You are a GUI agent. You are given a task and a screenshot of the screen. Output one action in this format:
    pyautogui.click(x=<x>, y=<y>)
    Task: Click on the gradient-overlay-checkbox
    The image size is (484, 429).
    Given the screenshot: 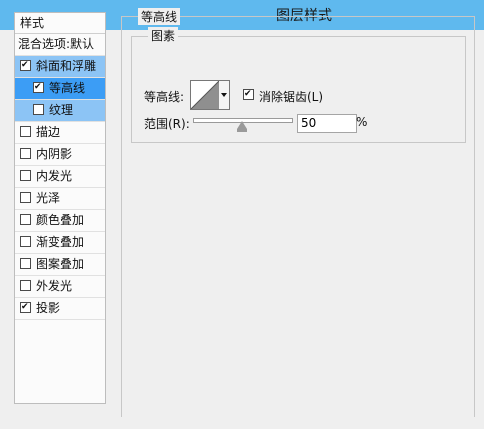 What is the action you would take?
    pyautogui.click(x=25, y=241)
    